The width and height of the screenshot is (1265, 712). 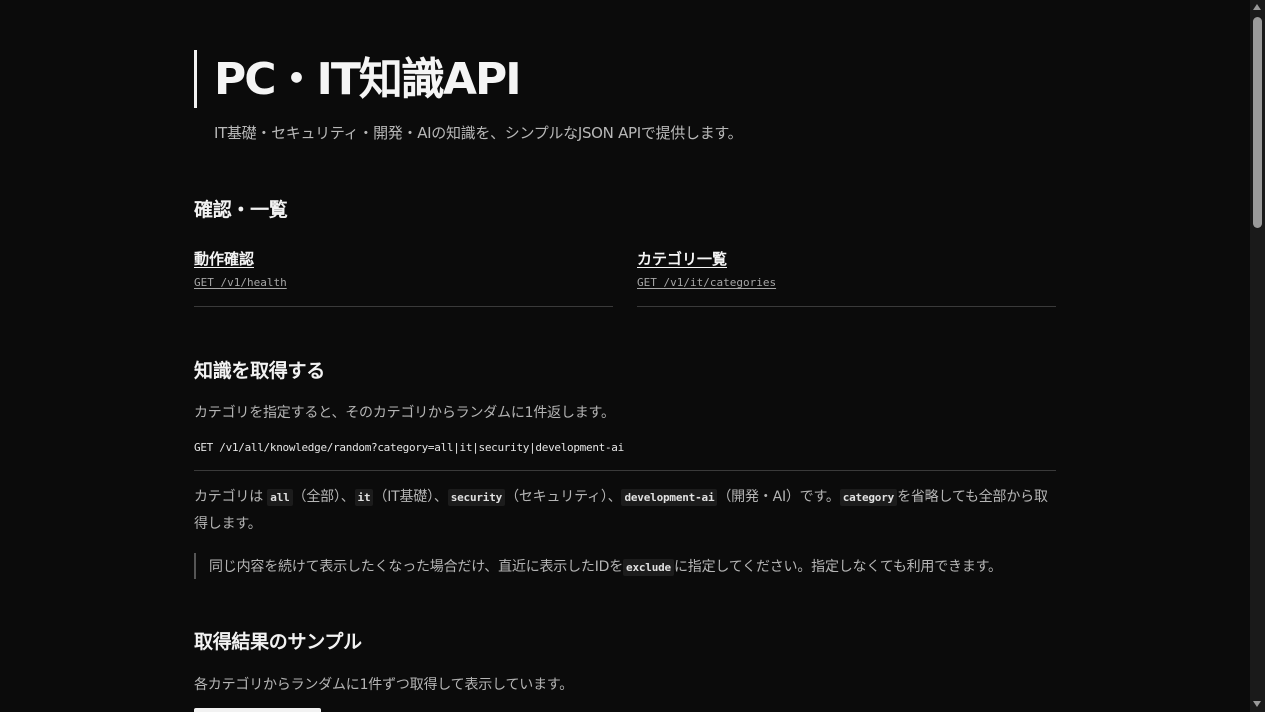 What do you see at coordinates (410, 497) in the screenshot?
I see `label-it: （IT基礎）、` at bounding box center [410, 497].